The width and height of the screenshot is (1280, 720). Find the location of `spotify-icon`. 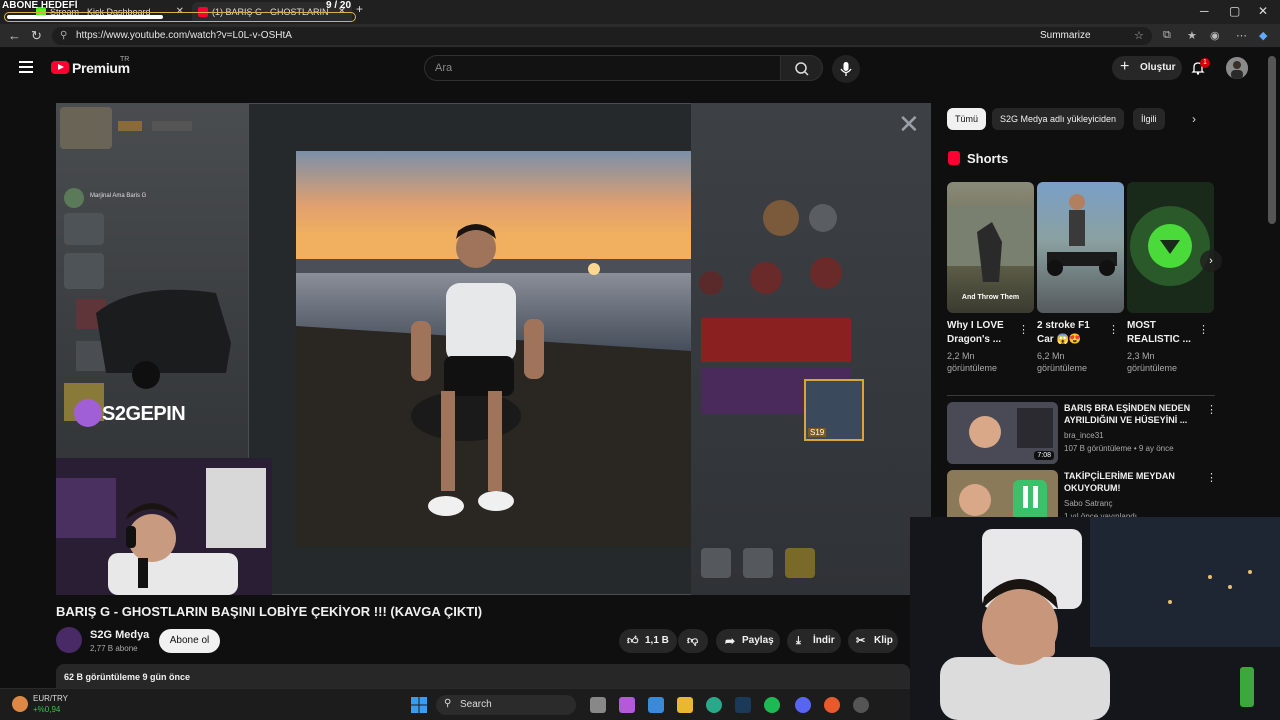

spotify-icon is located at coordinates (772, 705).